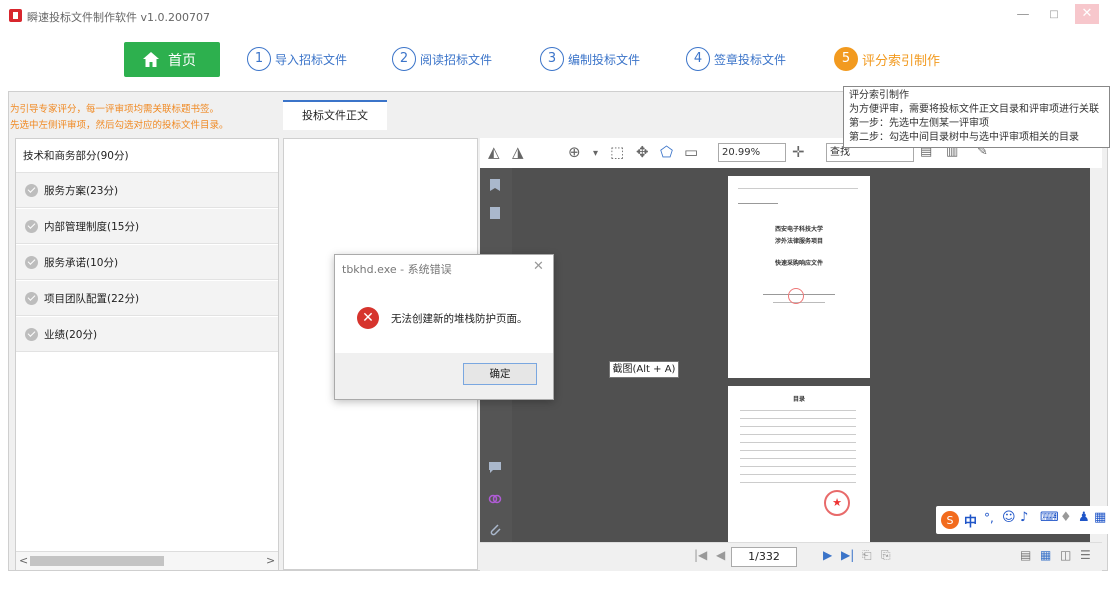  I want to click on rotate-right-icon: ◮, so click(518, 152).